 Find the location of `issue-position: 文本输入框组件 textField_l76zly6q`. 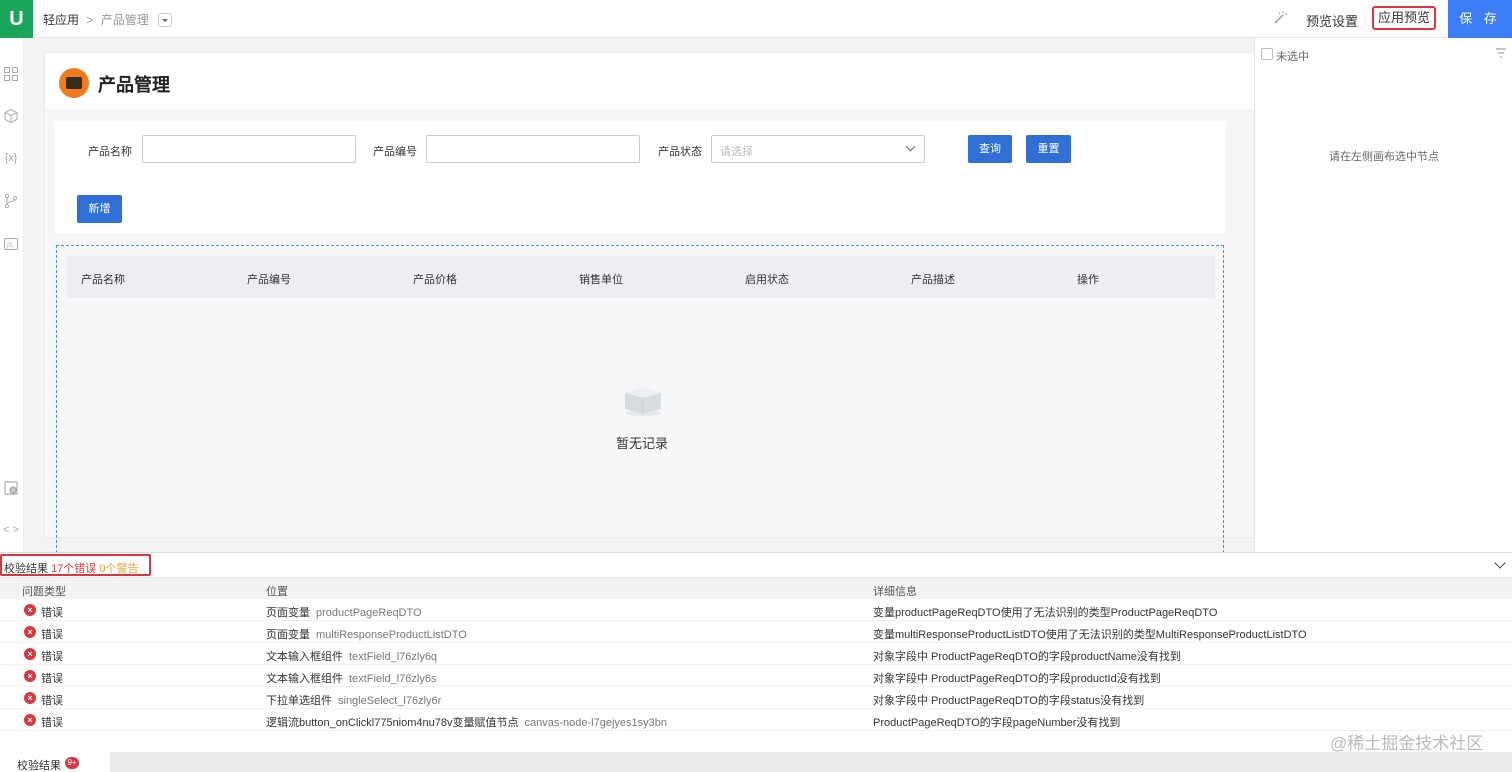

issue-position: 文本输入框组件 textField_l76zly6q is located at coordinates (351, 656).